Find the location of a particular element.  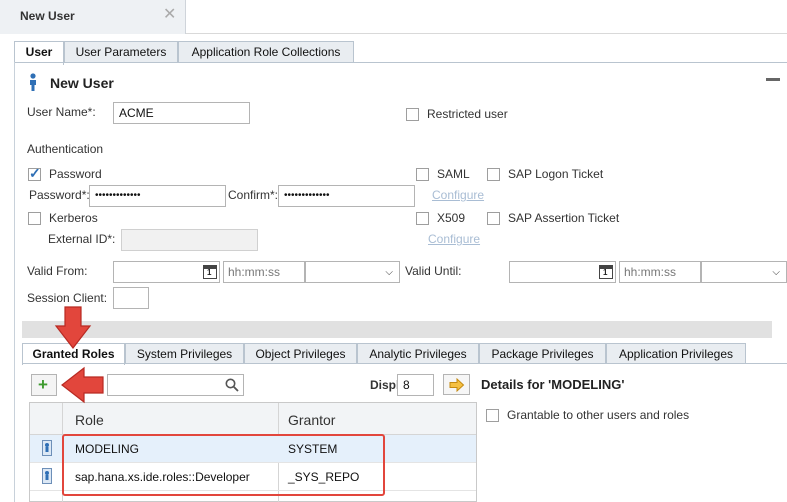

editor-tab-new-user: New User ✕ is located at coordinates (93, 17).